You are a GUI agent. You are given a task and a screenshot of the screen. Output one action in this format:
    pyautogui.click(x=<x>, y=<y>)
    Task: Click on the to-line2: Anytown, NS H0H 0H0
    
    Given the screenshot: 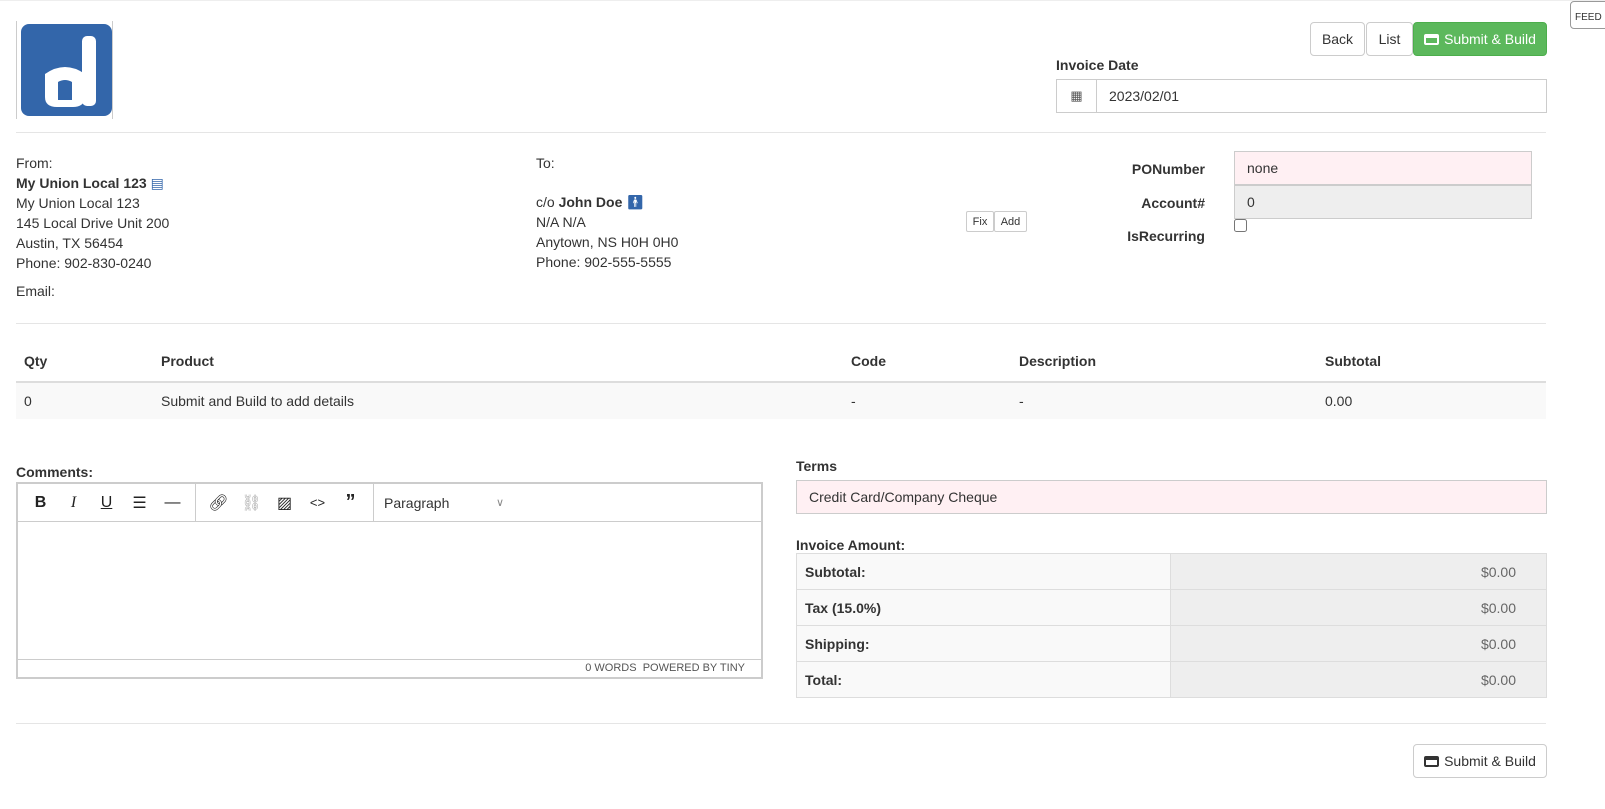 What is the action you would take?
    pyautogui.click(x=607, y=242)
    